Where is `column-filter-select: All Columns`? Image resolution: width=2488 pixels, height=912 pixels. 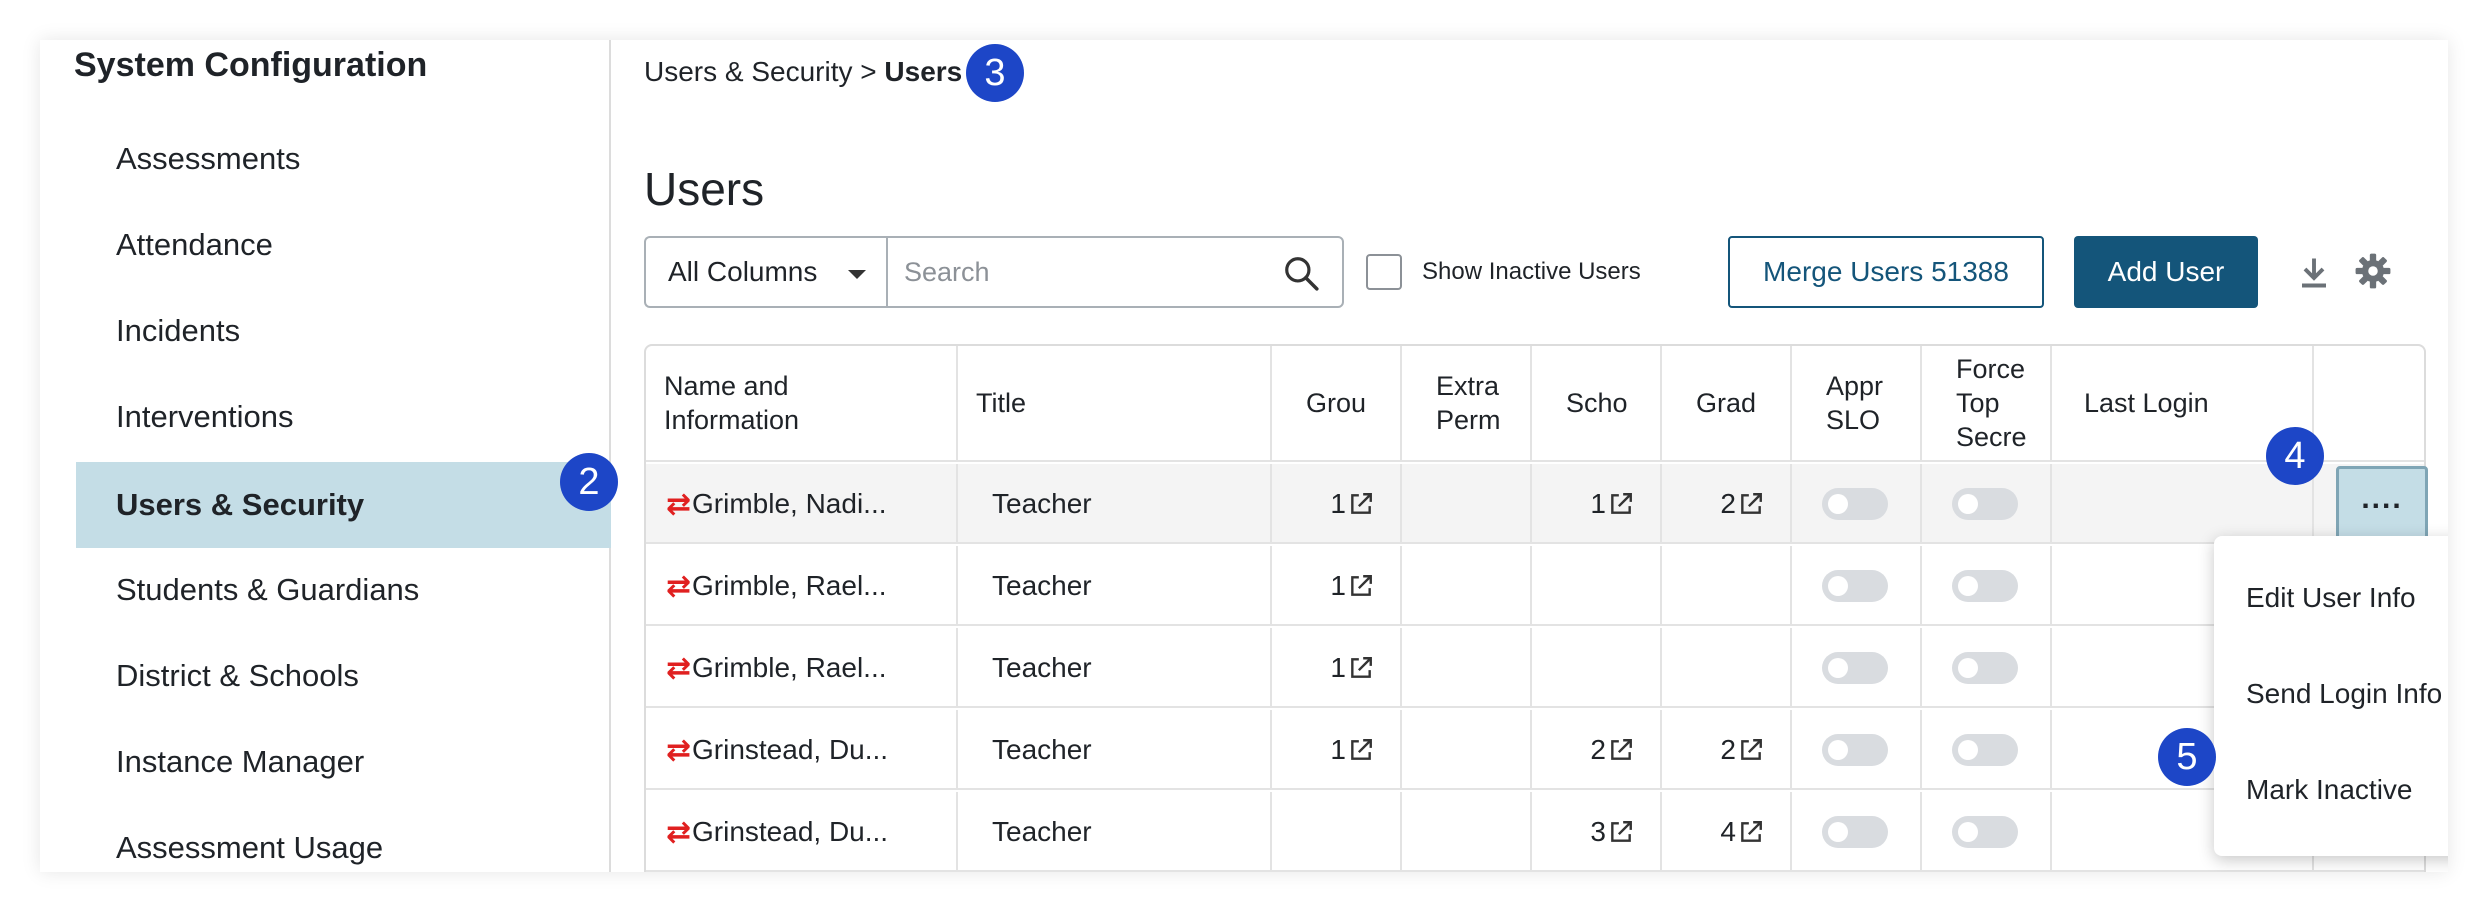 column-filter-select: All Columns is located at coordinates (765, 272).